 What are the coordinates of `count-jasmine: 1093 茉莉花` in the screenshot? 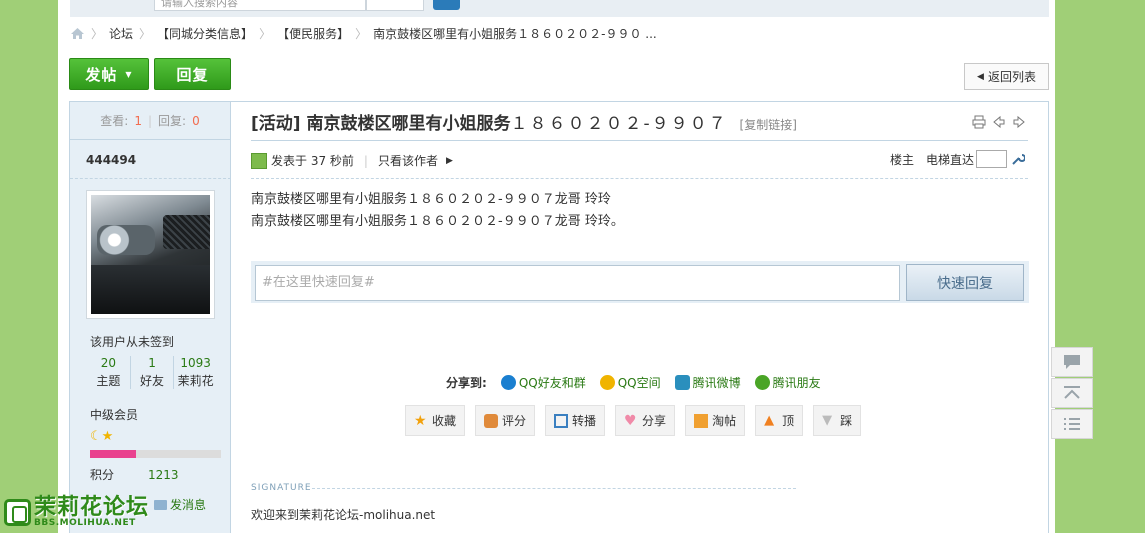 It's located at (195, 372).